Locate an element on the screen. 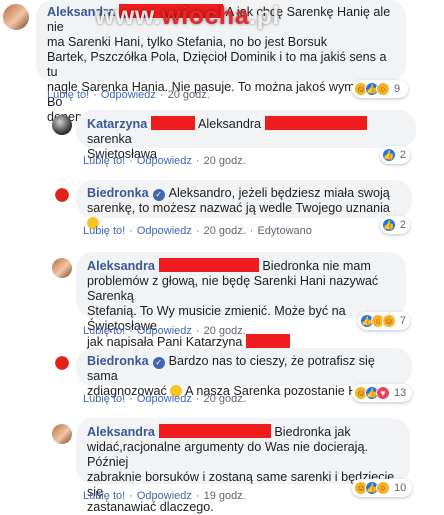  site-watermark: www.wiocha.pl is located at coordinates (187, 16).